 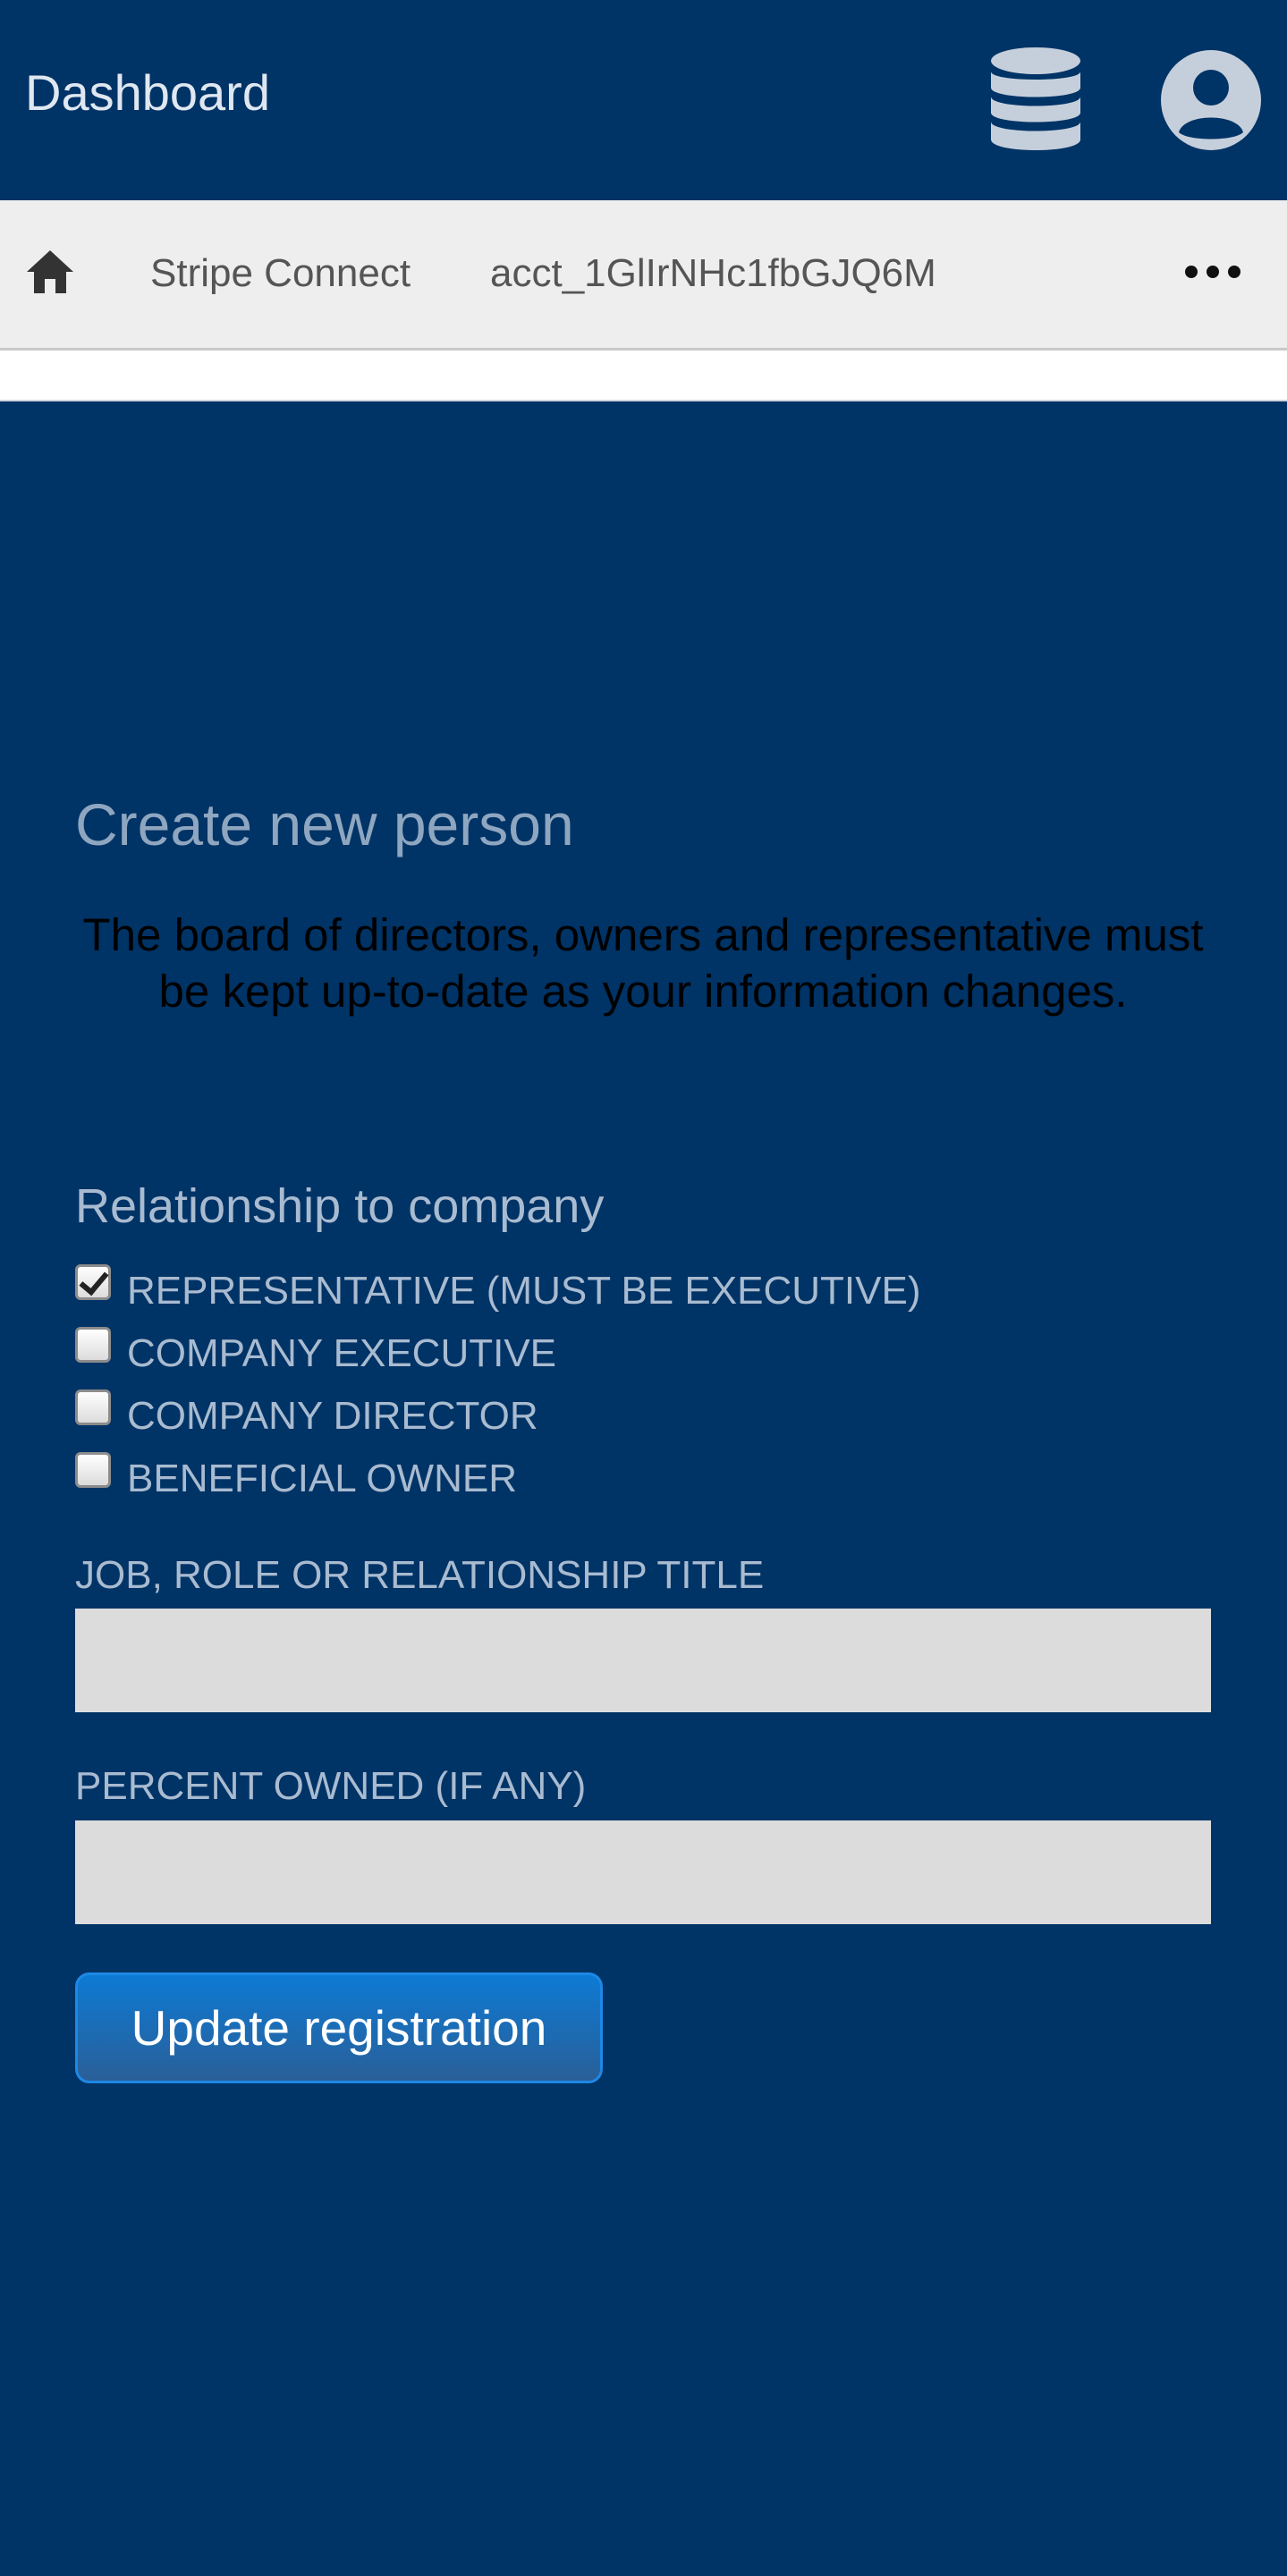 I want to click on percent-owned-input, so click(x=643, y=1872).